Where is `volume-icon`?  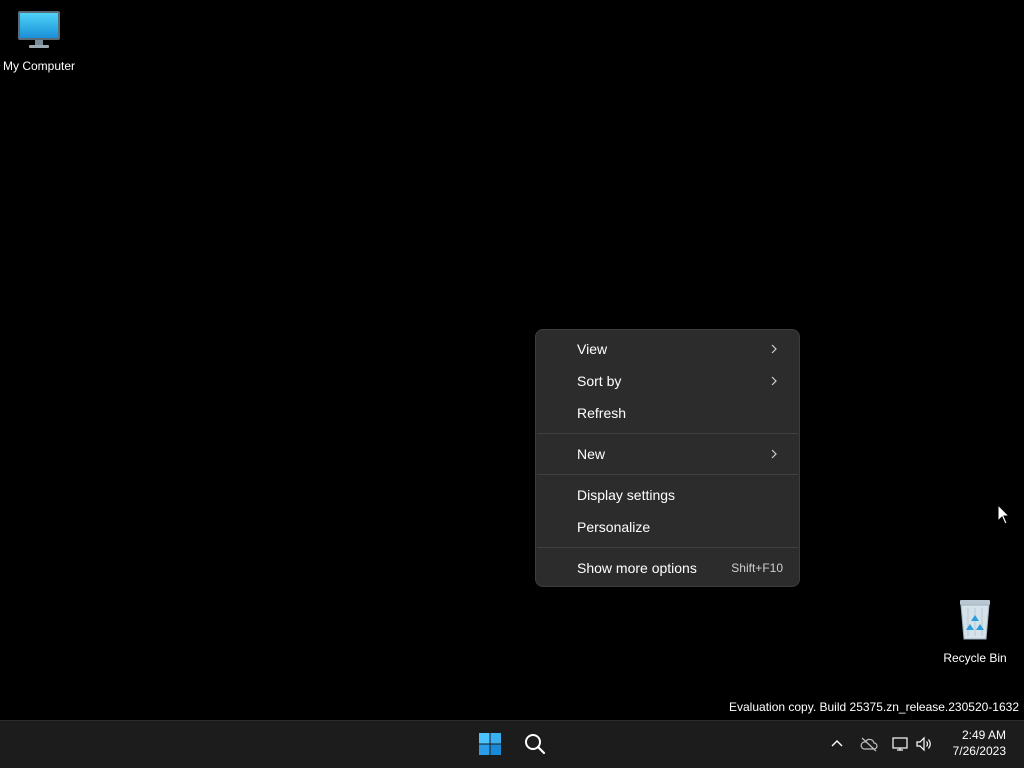 volume-icon is located at coordinates (923, 744).